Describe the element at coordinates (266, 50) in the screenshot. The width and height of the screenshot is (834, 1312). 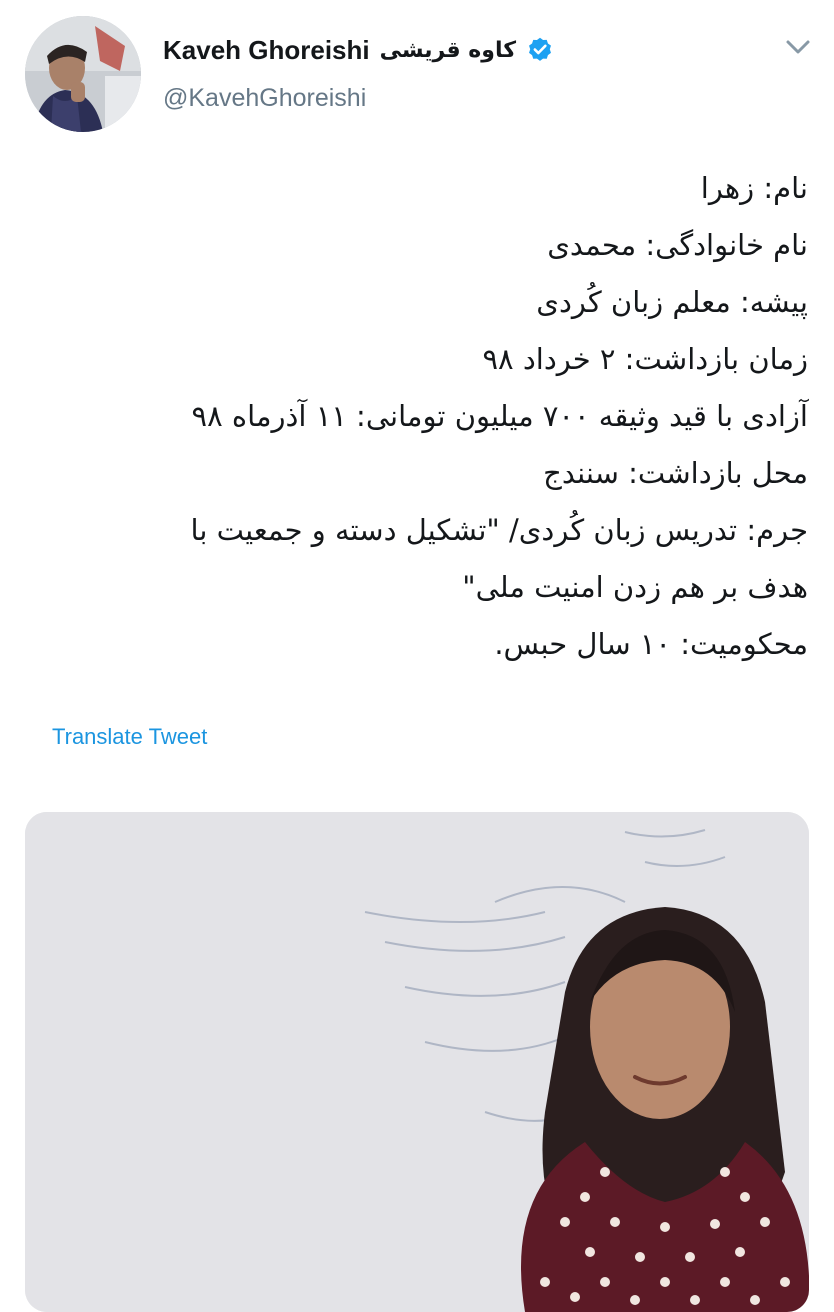
I see `author-display-name: Kaveh Ghoreishi` at that location.